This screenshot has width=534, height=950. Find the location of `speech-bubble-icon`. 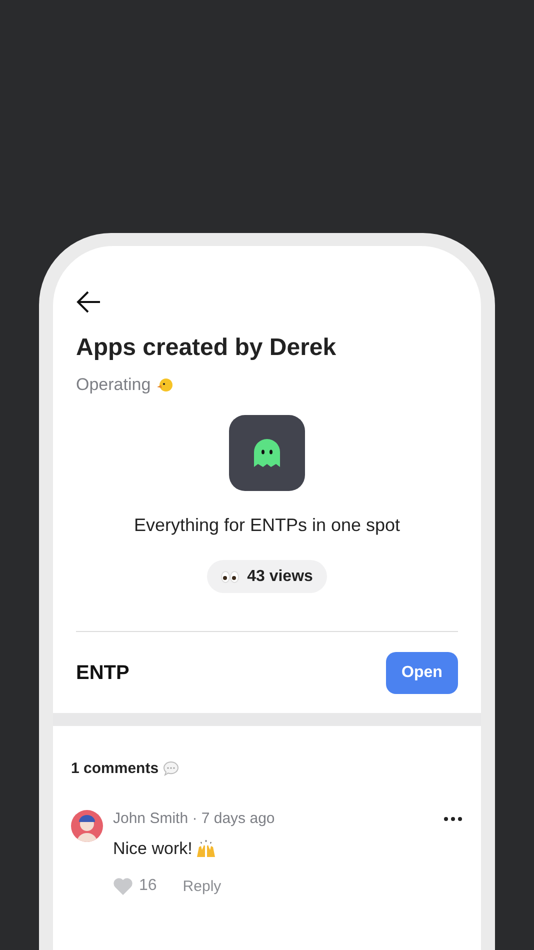

speech-bubble-icon is located at coordinates (170, 768).